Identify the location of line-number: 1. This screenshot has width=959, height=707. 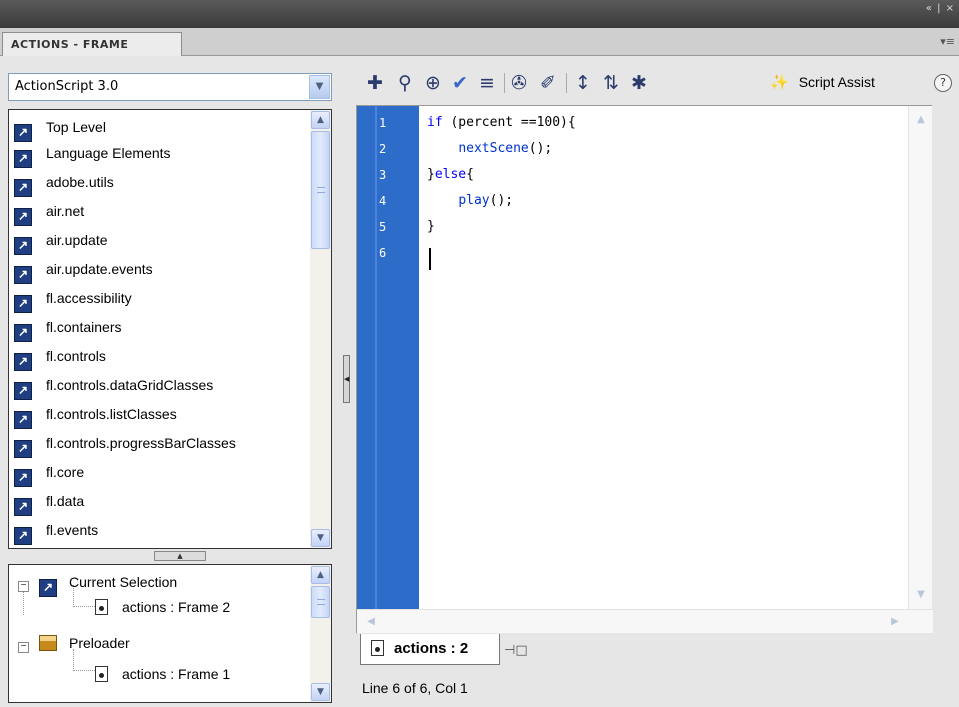
(383, 123).